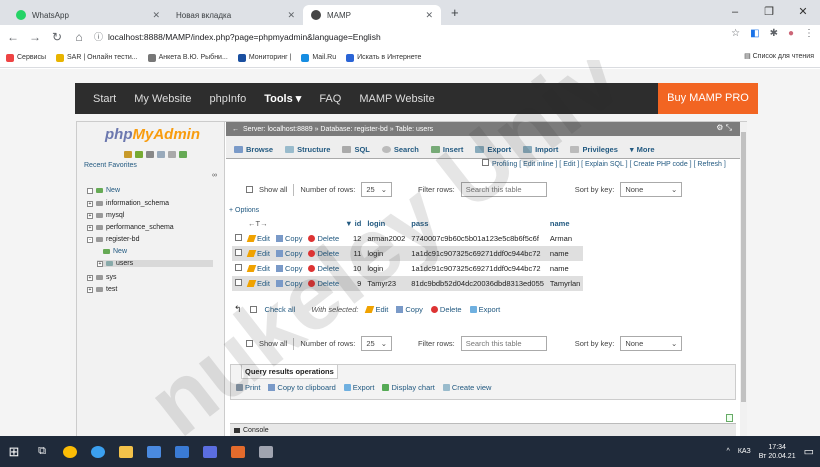 The image size is (820, 467). What do you see at coordinates (113, 239) in the screenshot?
I see `tree-register-bd: - register-bd` at bounding box center [113, 239].